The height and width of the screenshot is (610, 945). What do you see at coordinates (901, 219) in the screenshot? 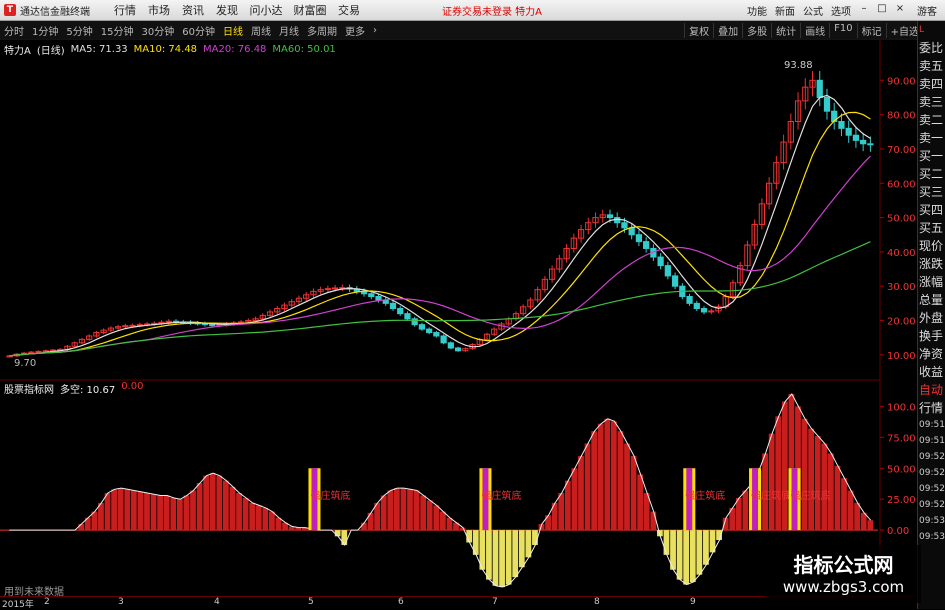
I see `price-tick-label: 50.00` at bounding box center [901, 219].